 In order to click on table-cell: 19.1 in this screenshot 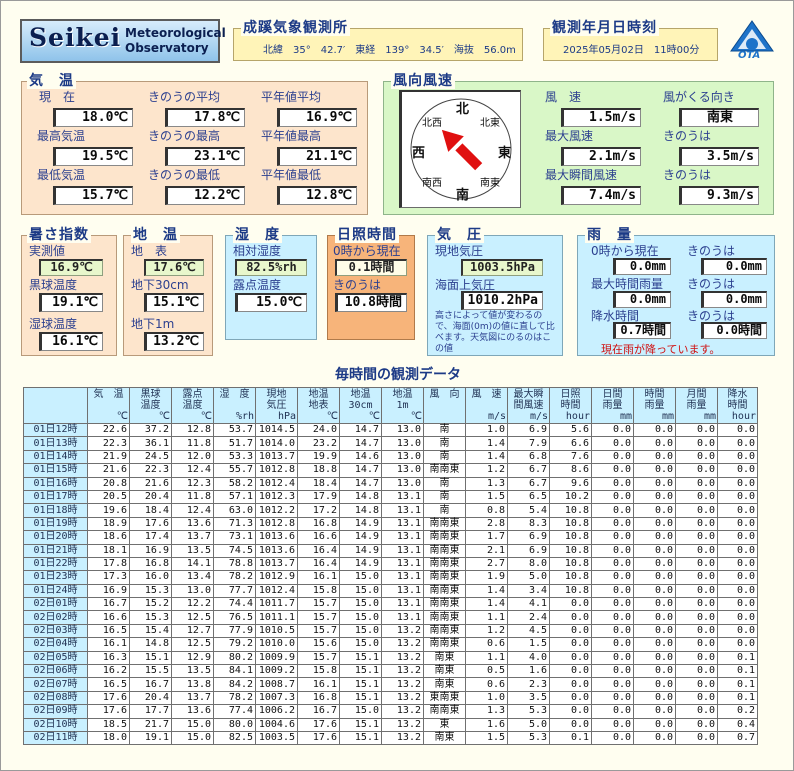, I will do `click(150, 738)`.